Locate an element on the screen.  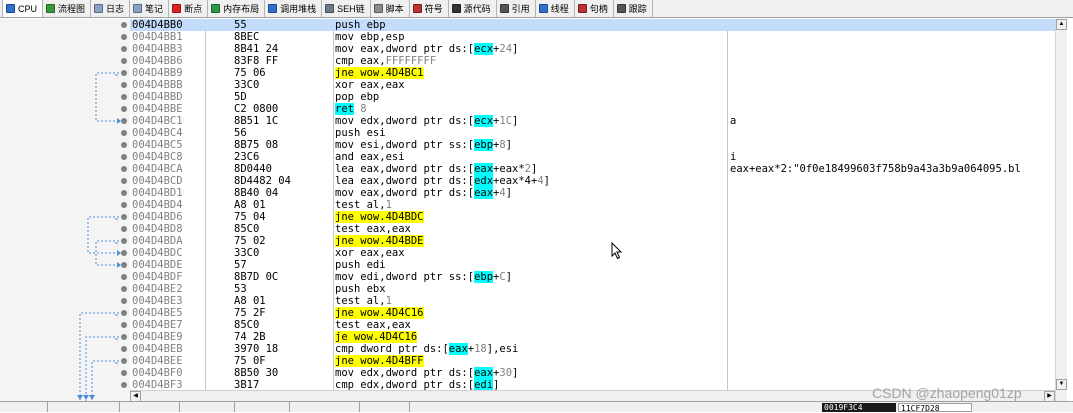
opcode-bytes: 8D4482 04 is located at coordinates (262, 181).